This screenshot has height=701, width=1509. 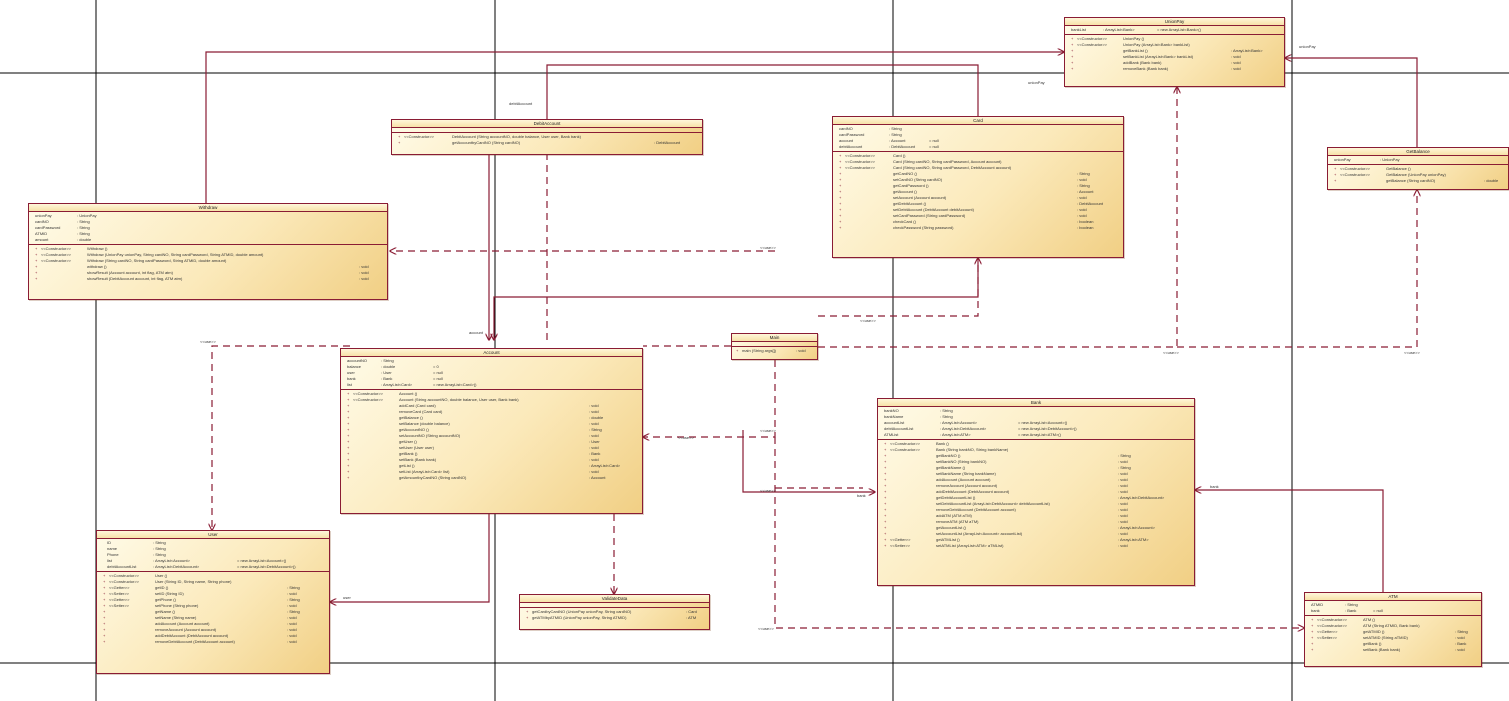 I want to click on method-return-type: : DebitAccount, so click(x=667, y=142).